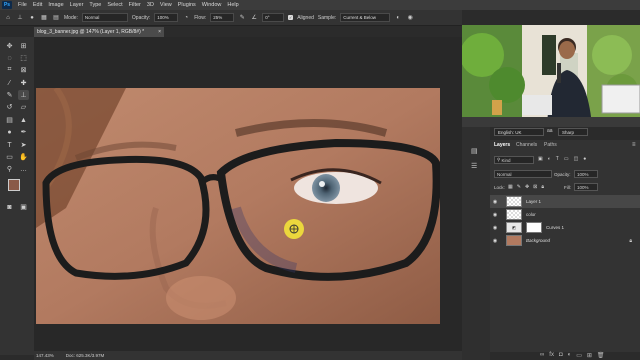 The image size is (640, 360). What do you see at coordinates (232, 5) in the screenshot?
I see `menu-help: Help` at bounding box center [232, 5].